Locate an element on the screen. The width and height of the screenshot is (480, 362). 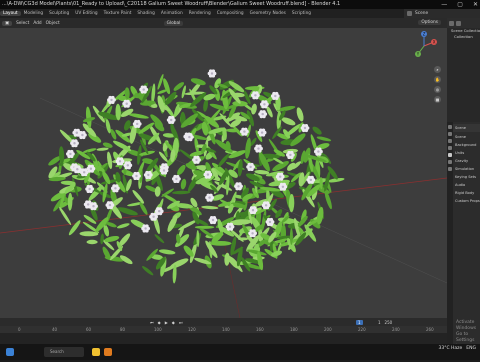
start-frame-field: 1 is located at coordinates (379, 322).